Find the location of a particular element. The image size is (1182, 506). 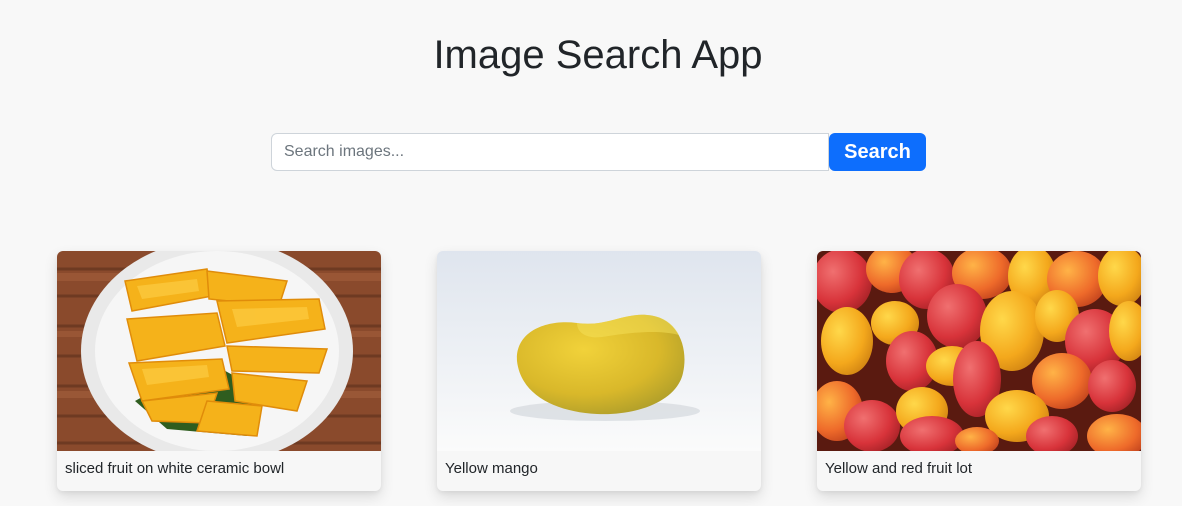

result-card: Yellow and red fruit lot is located at coordinates (979, 371).